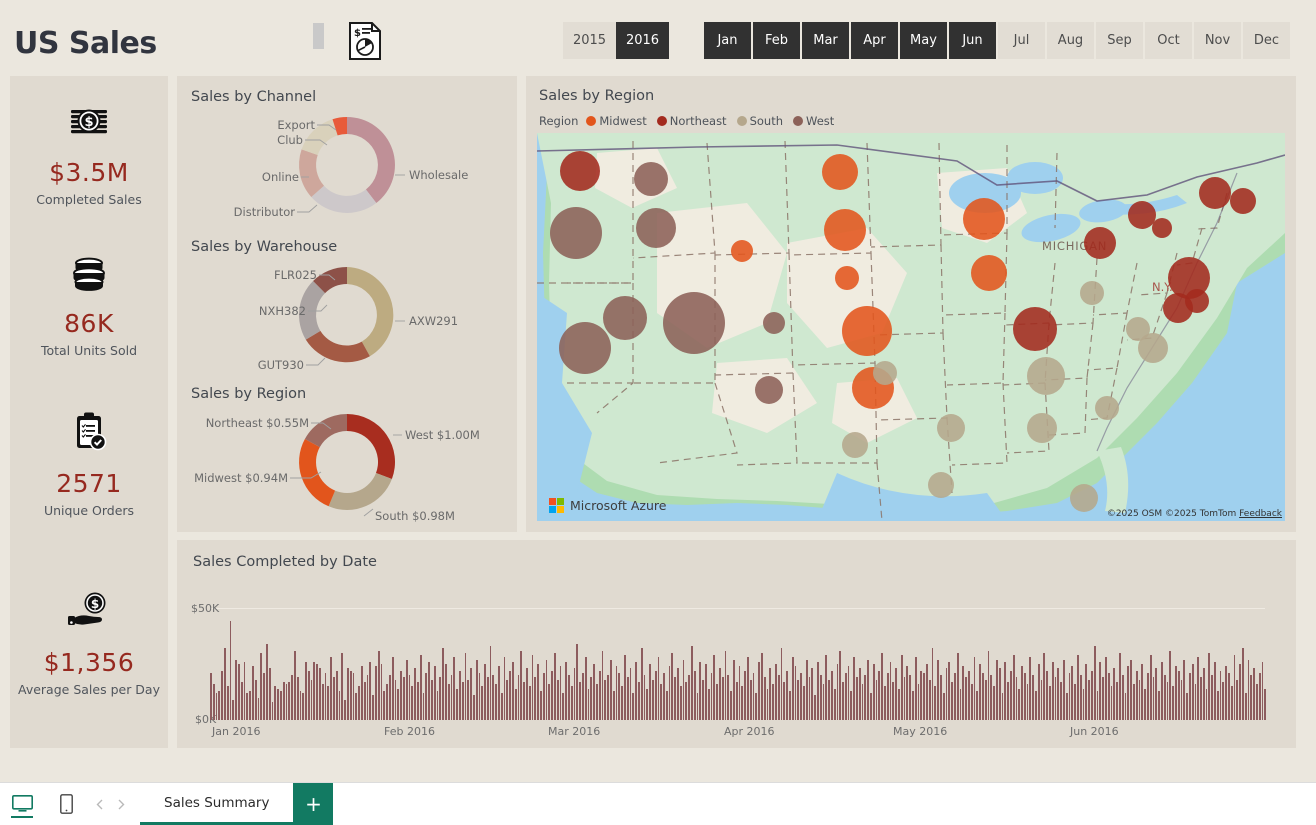  What do you see at coordinates (99, 804) in the screenshot?
I see `prev-page-button` at bounding box center [99, 804].